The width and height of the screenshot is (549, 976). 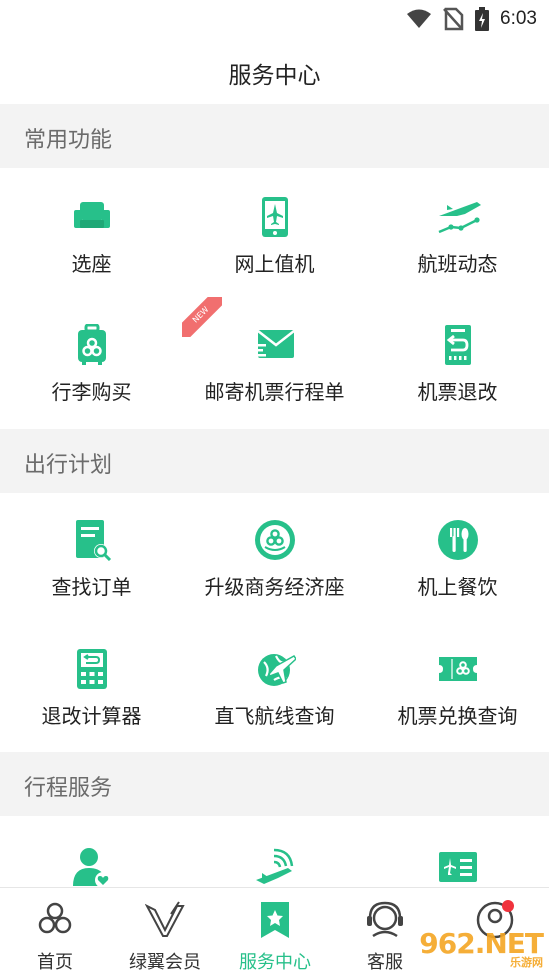 I want to click on section-title: 常用功能, so click(x=68, y=140).